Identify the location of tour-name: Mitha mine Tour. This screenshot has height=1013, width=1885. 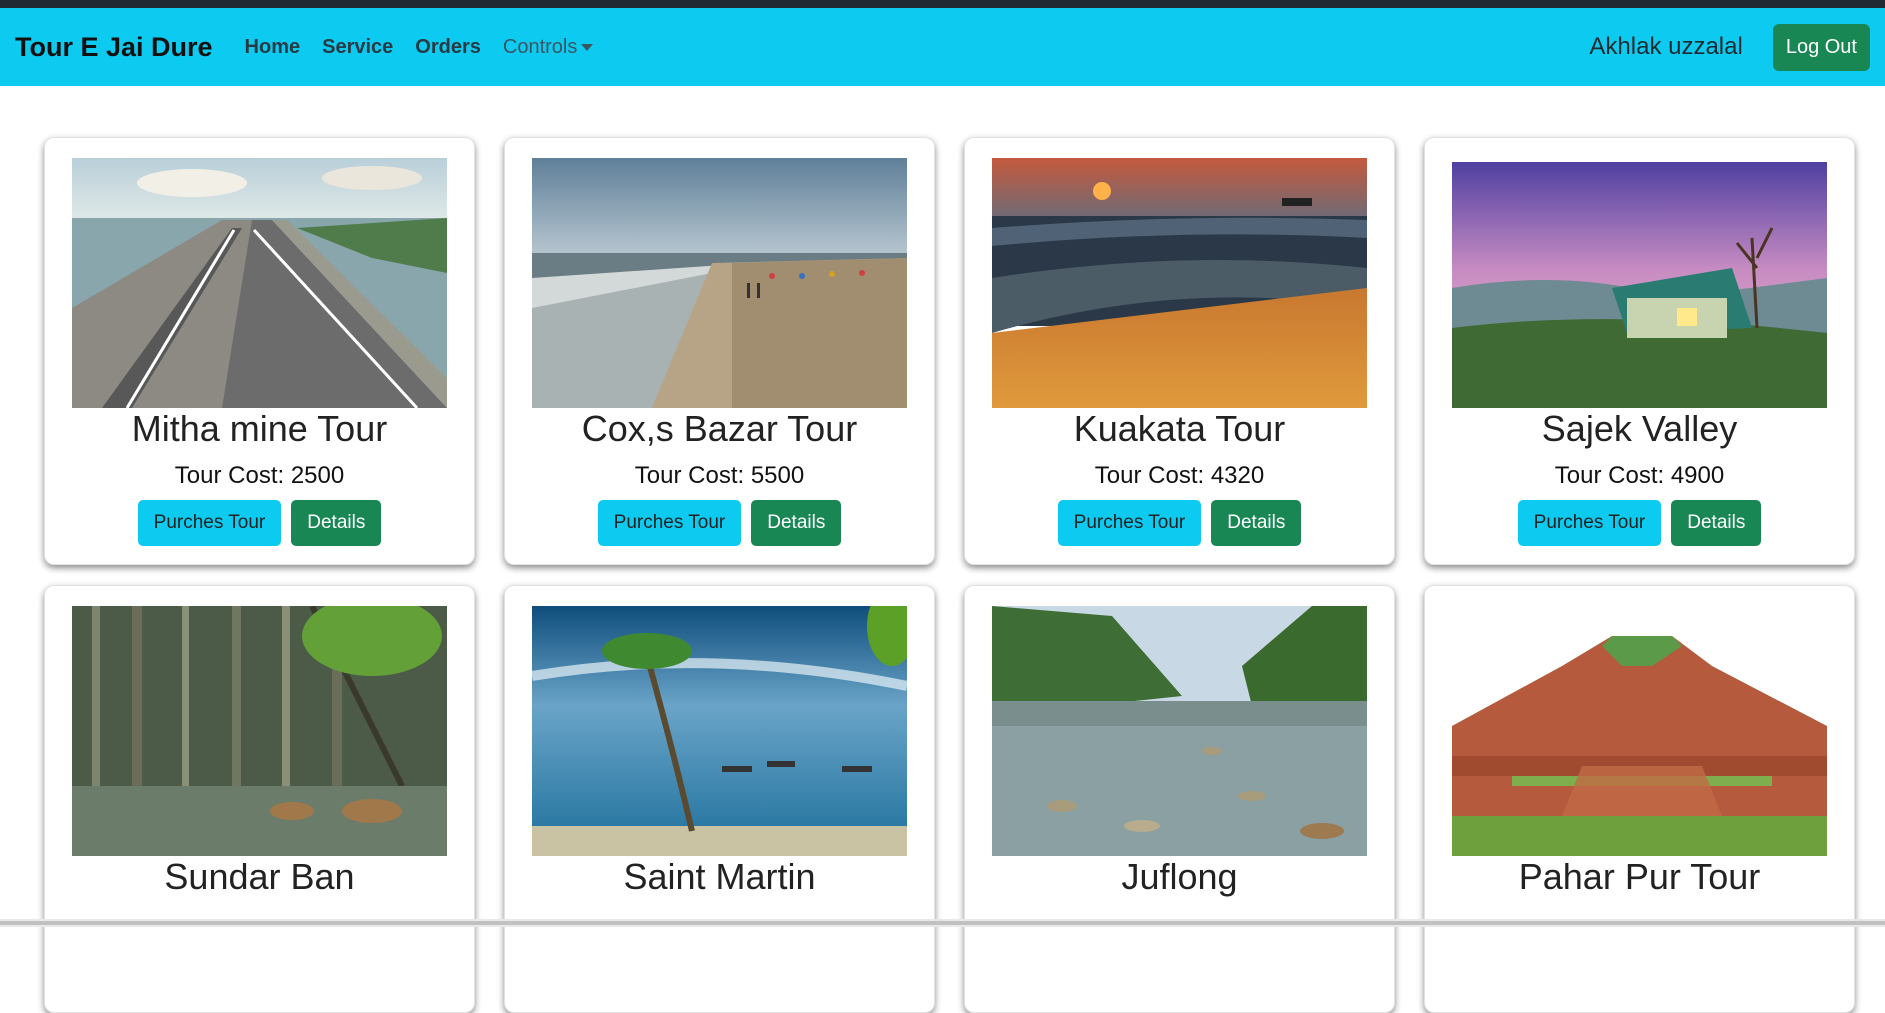
(259, 428).